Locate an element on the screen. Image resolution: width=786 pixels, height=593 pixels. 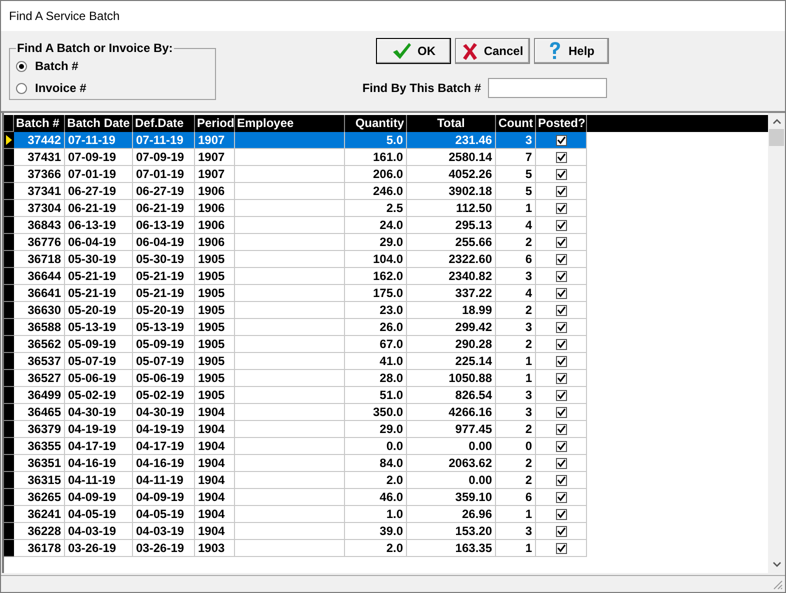
table-cell: 51.0 is located at coordinates (376, 395).